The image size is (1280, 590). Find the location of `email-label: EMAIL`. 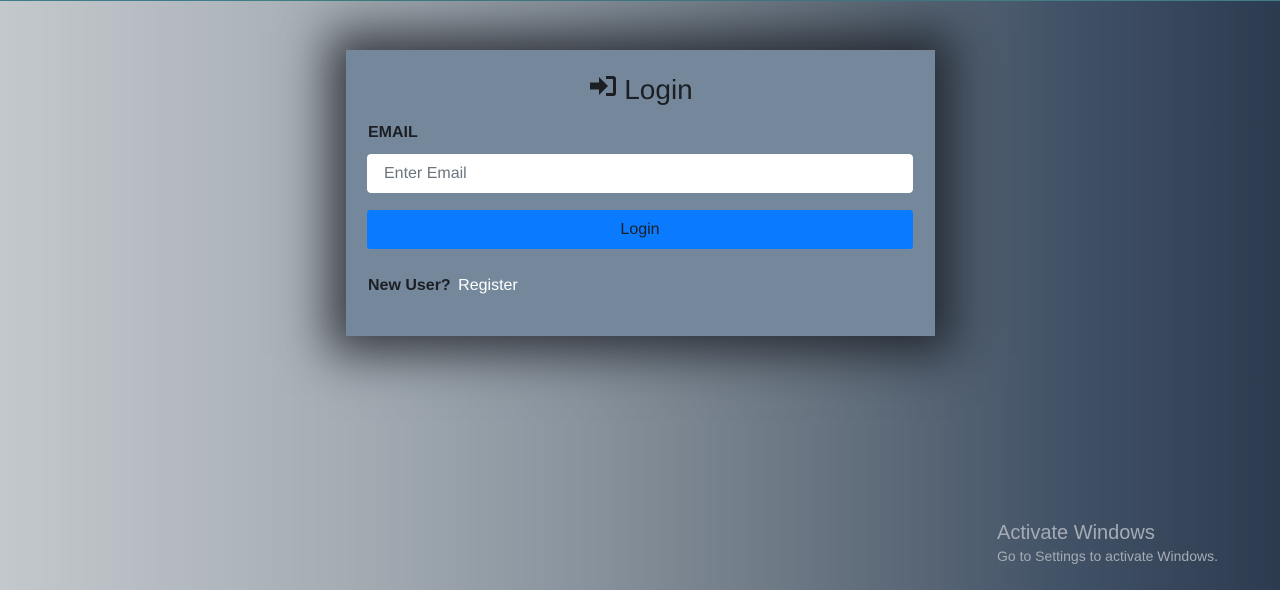

email-label: EMAIL is located at coordinates (393, 132).